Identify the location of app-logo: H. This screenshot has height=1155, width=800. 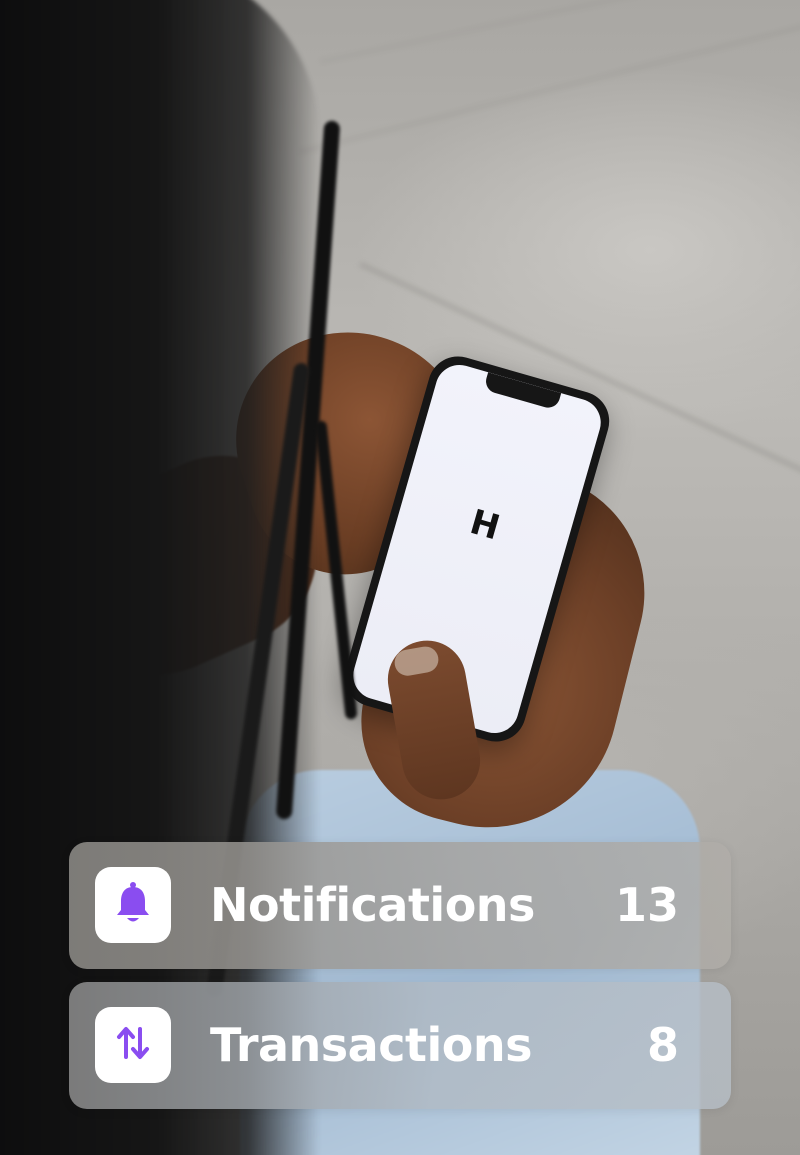
(484, 525).